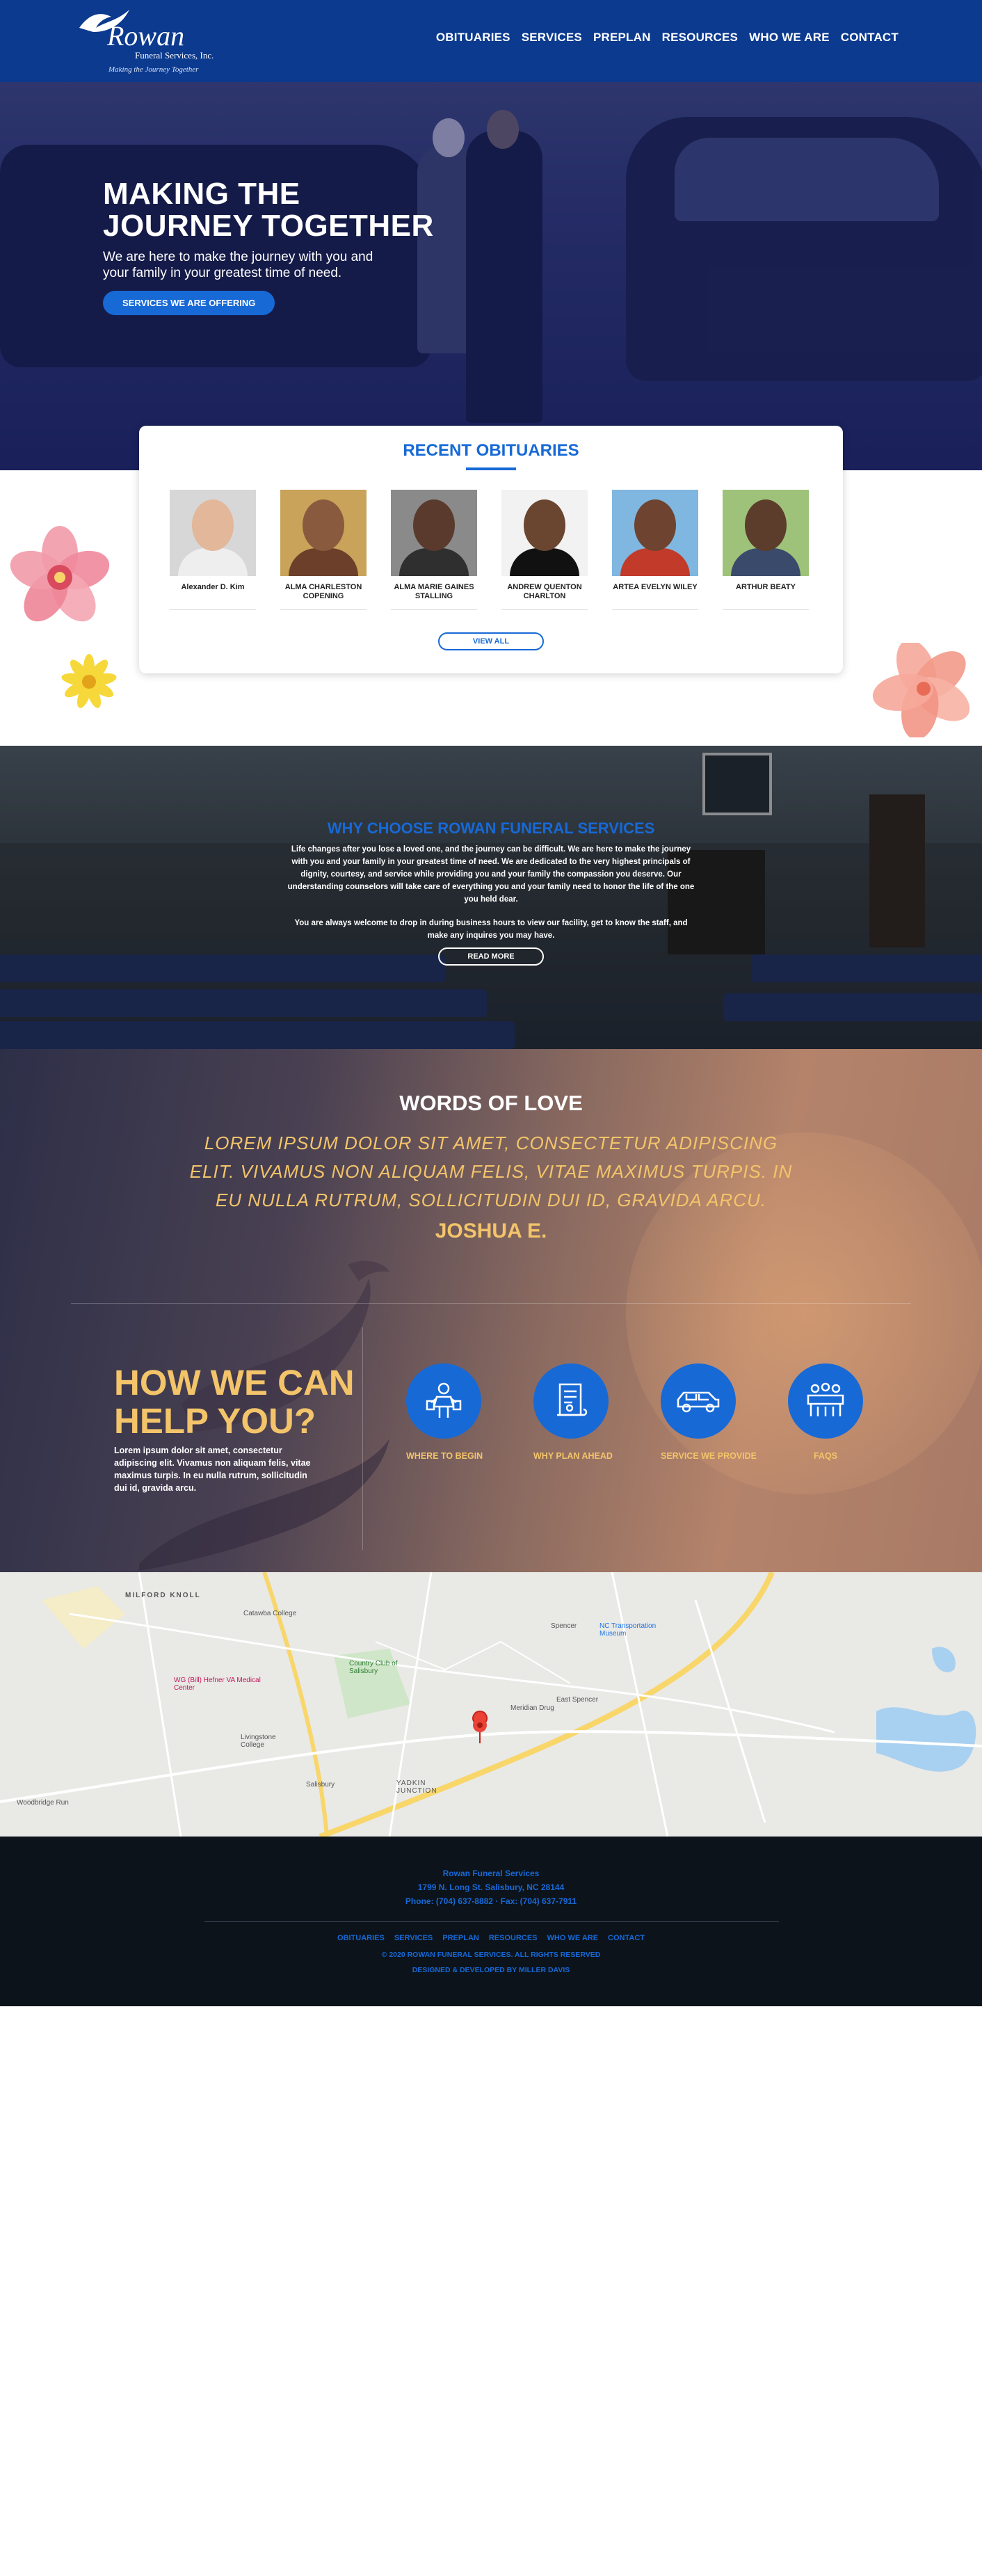 Image resolution: width=982 pixels, height=2576 pixels. I want to click on hero-title-line2: JOURNEY TOGETHER, so click(268, 226).